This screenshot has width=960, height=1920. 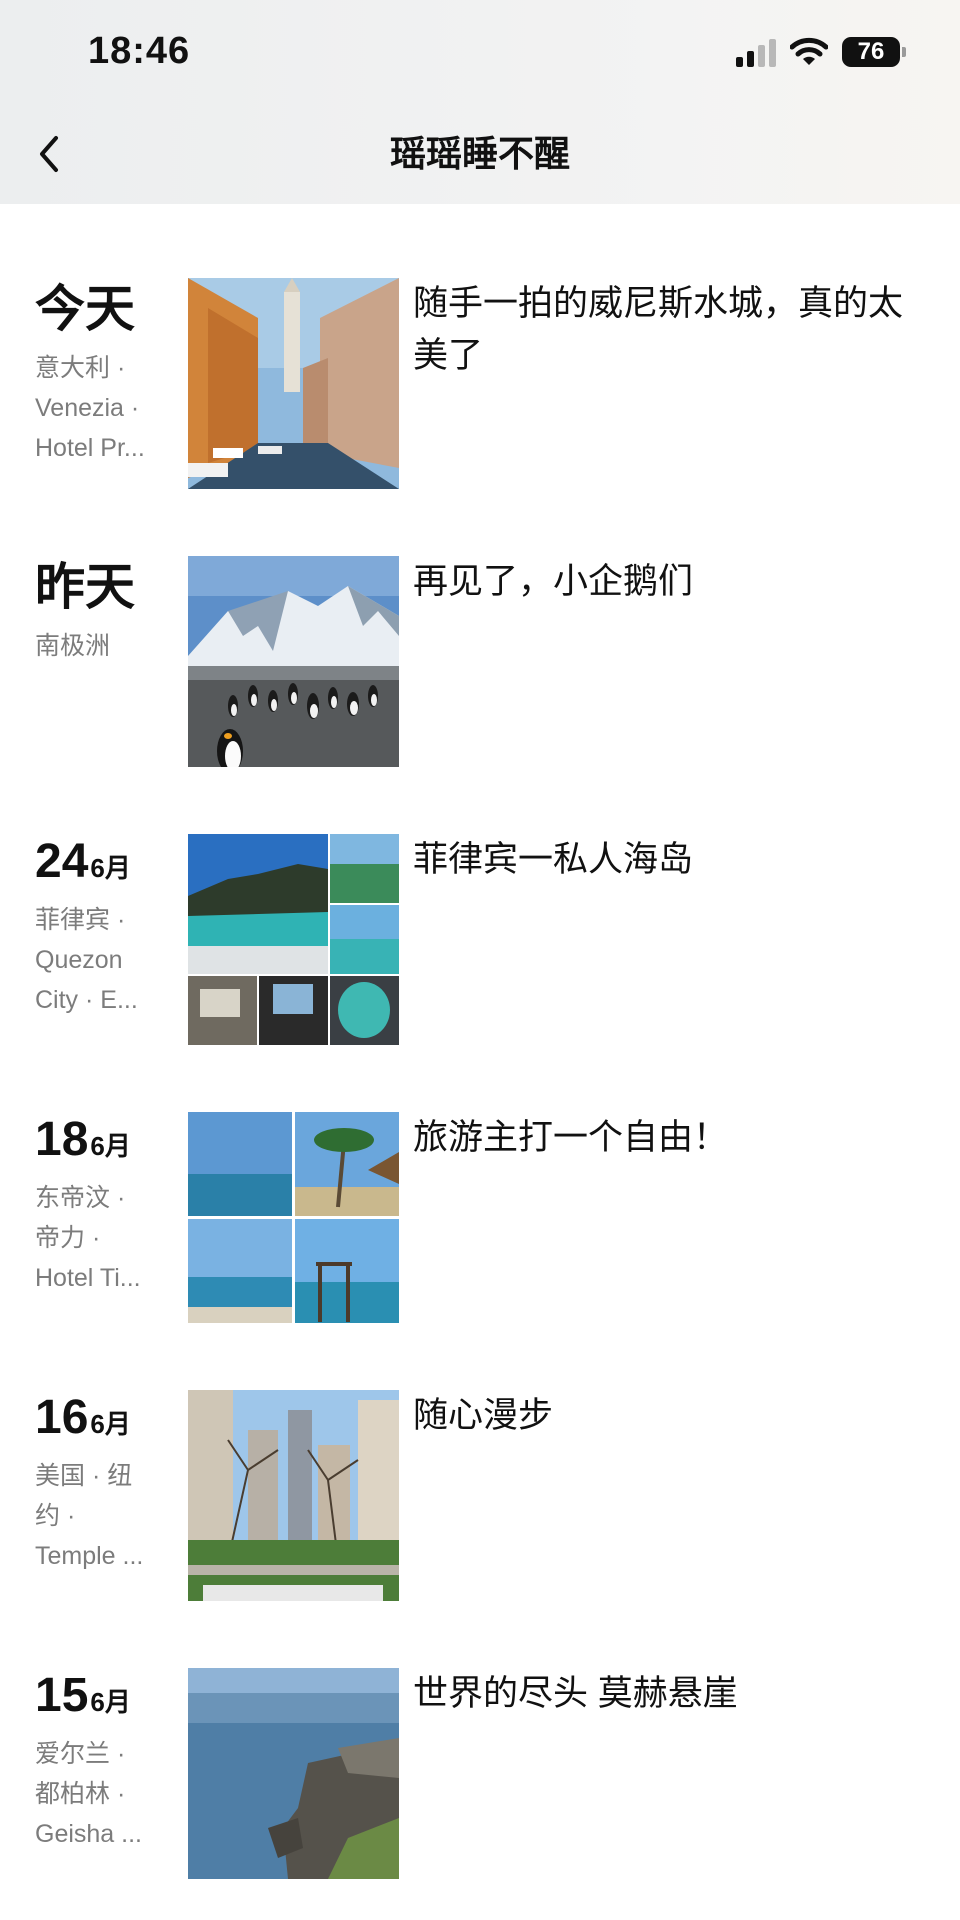 I want to click on date-day: 18, so click(x=62, y=1139).